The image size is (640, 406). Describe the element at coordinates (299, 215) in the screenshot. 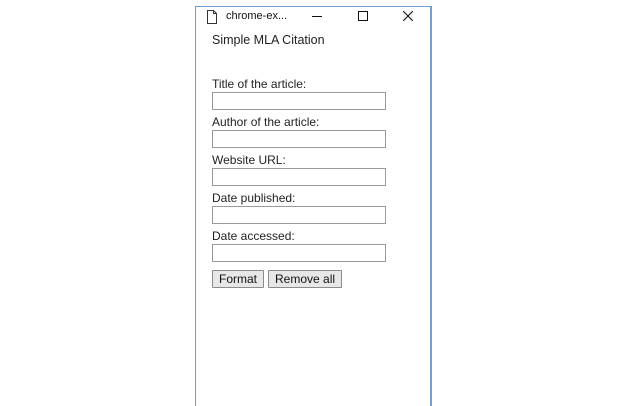

I see `date-published-input` at that location.